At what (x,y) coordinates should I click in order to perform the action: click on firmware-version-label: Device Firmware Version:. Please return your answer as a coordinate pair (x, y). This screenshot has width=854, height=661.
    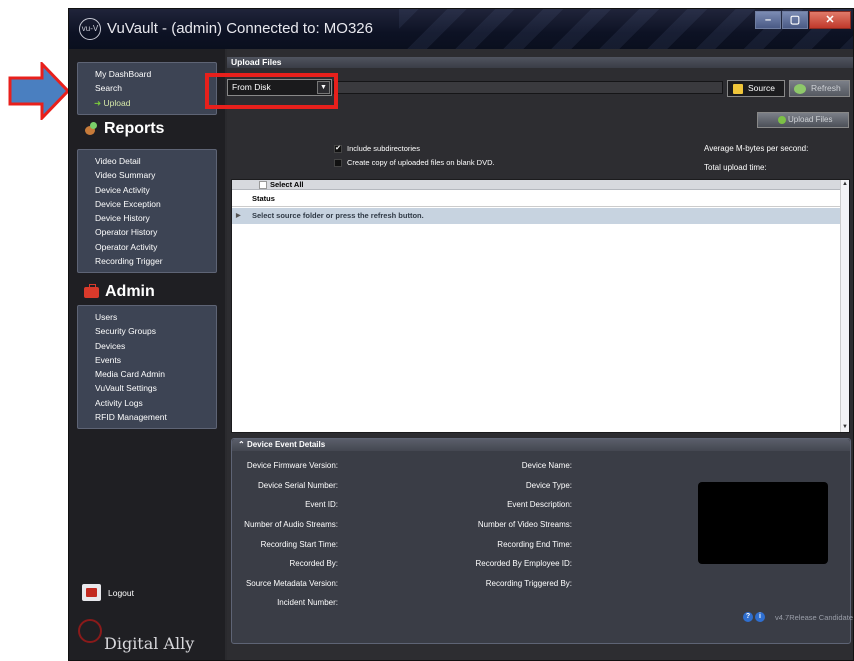
    Looking at the image, I should click on (292, 465).